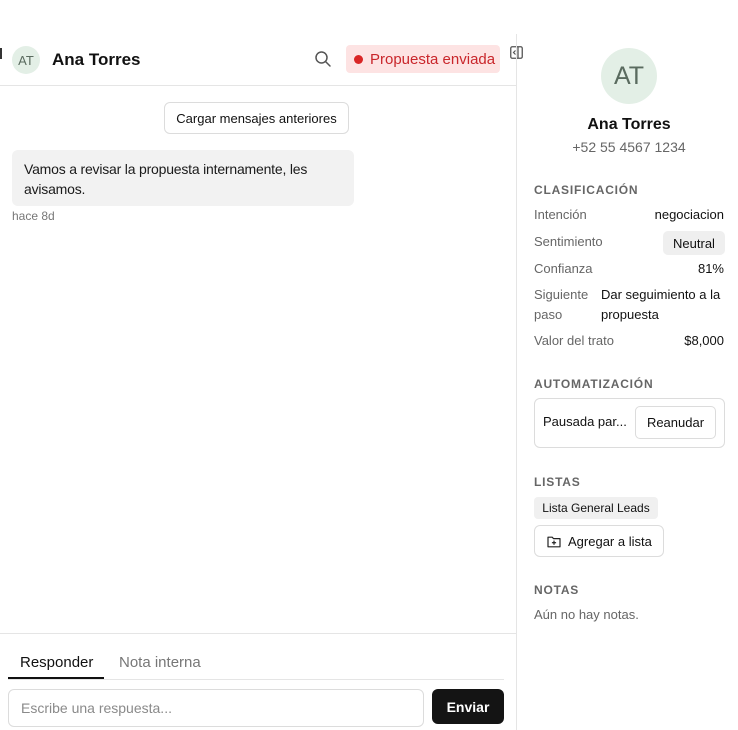 Image resolution: width=738 pixels, height=730 pixels. I want to click on add-to-list-button: Agregar a lista, so click(599, 541).